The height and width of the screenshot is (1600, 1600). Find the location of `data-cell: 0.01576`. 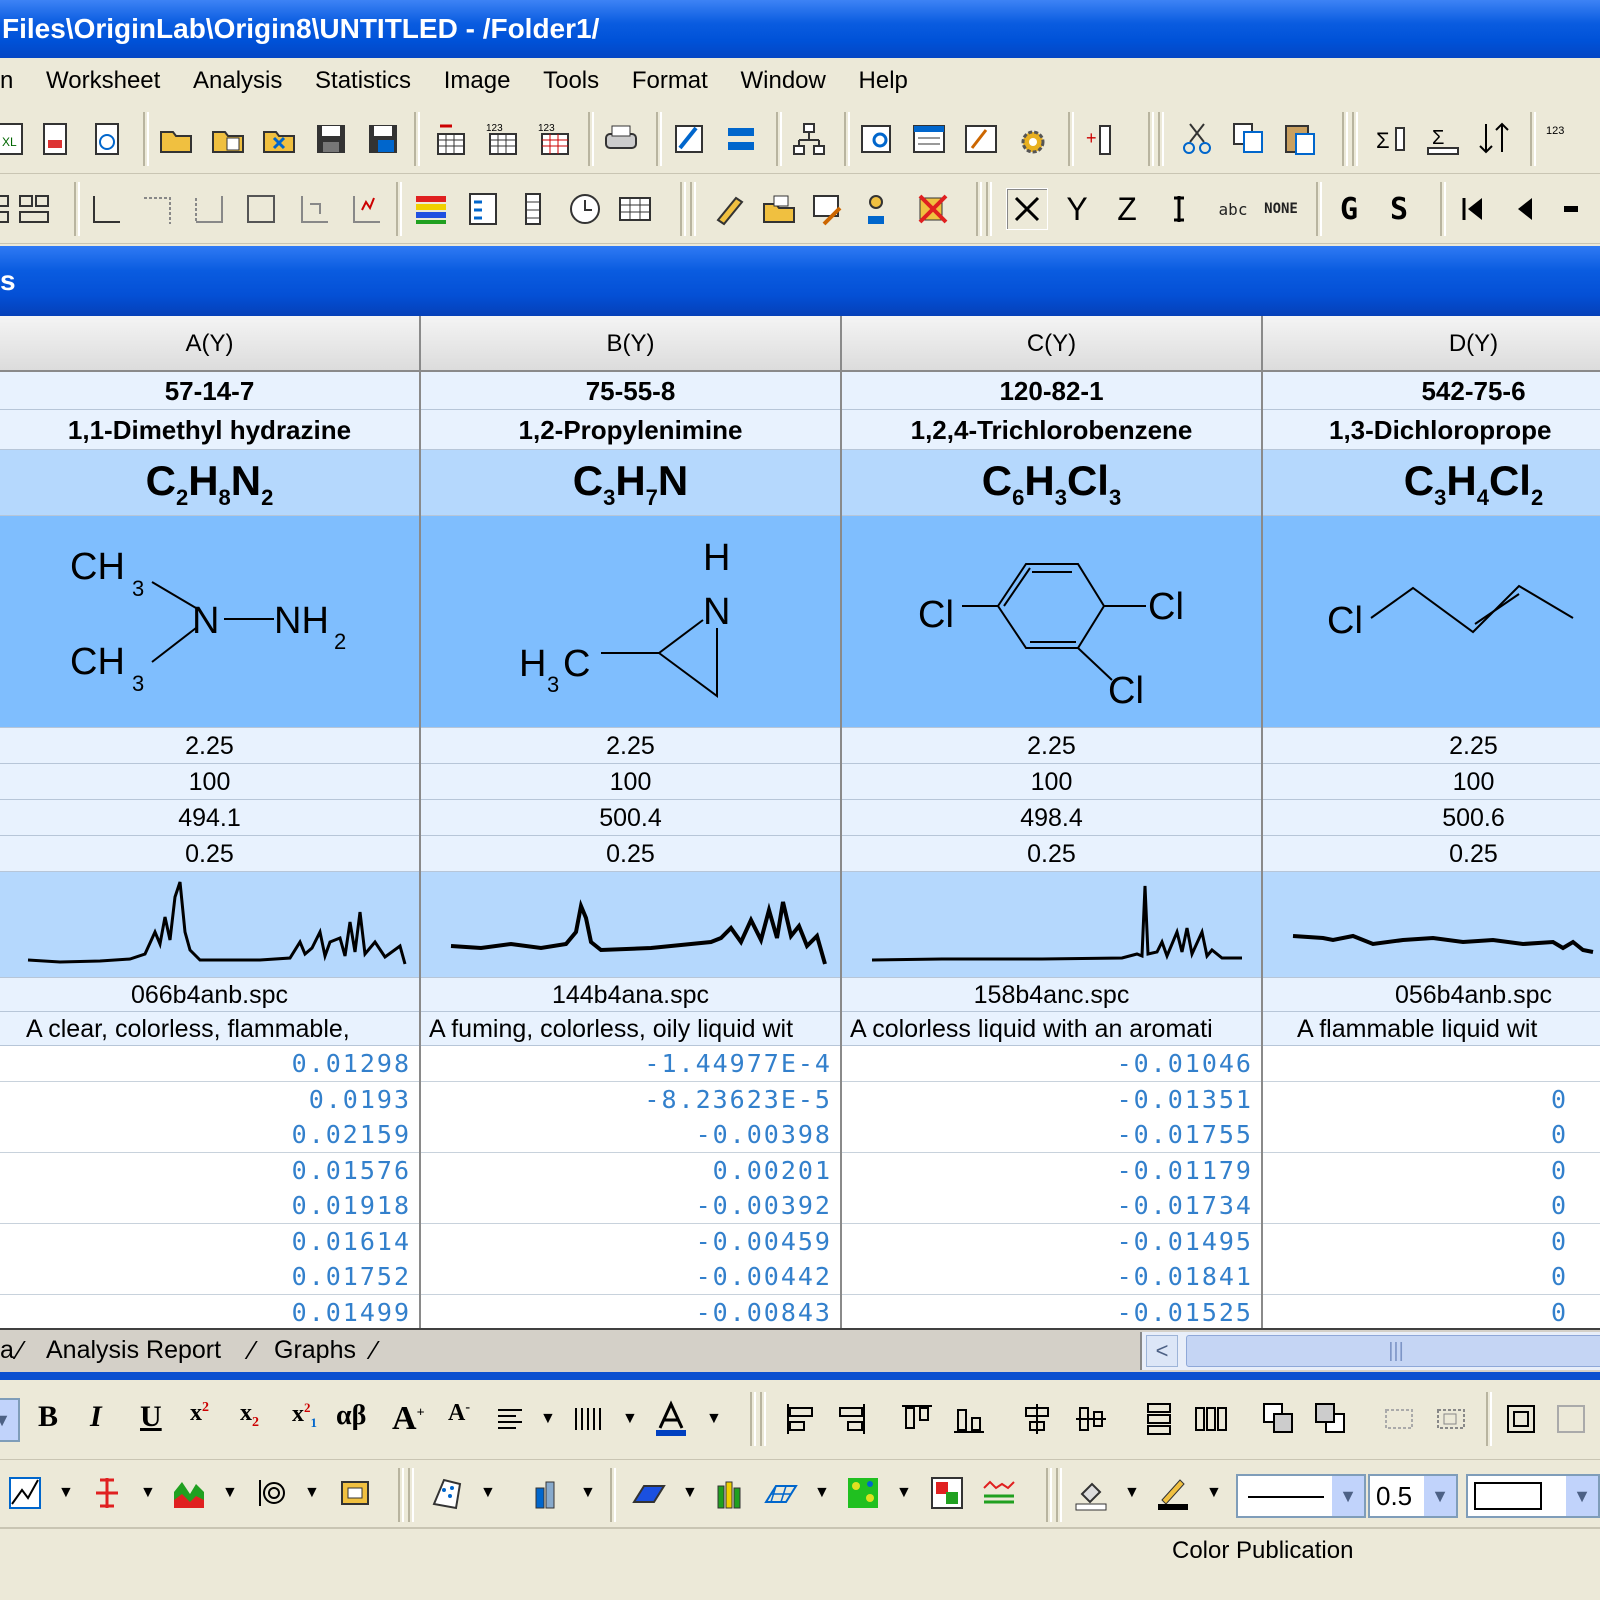

data-cell: 0.01576 is located at coordinates (209, 1171).